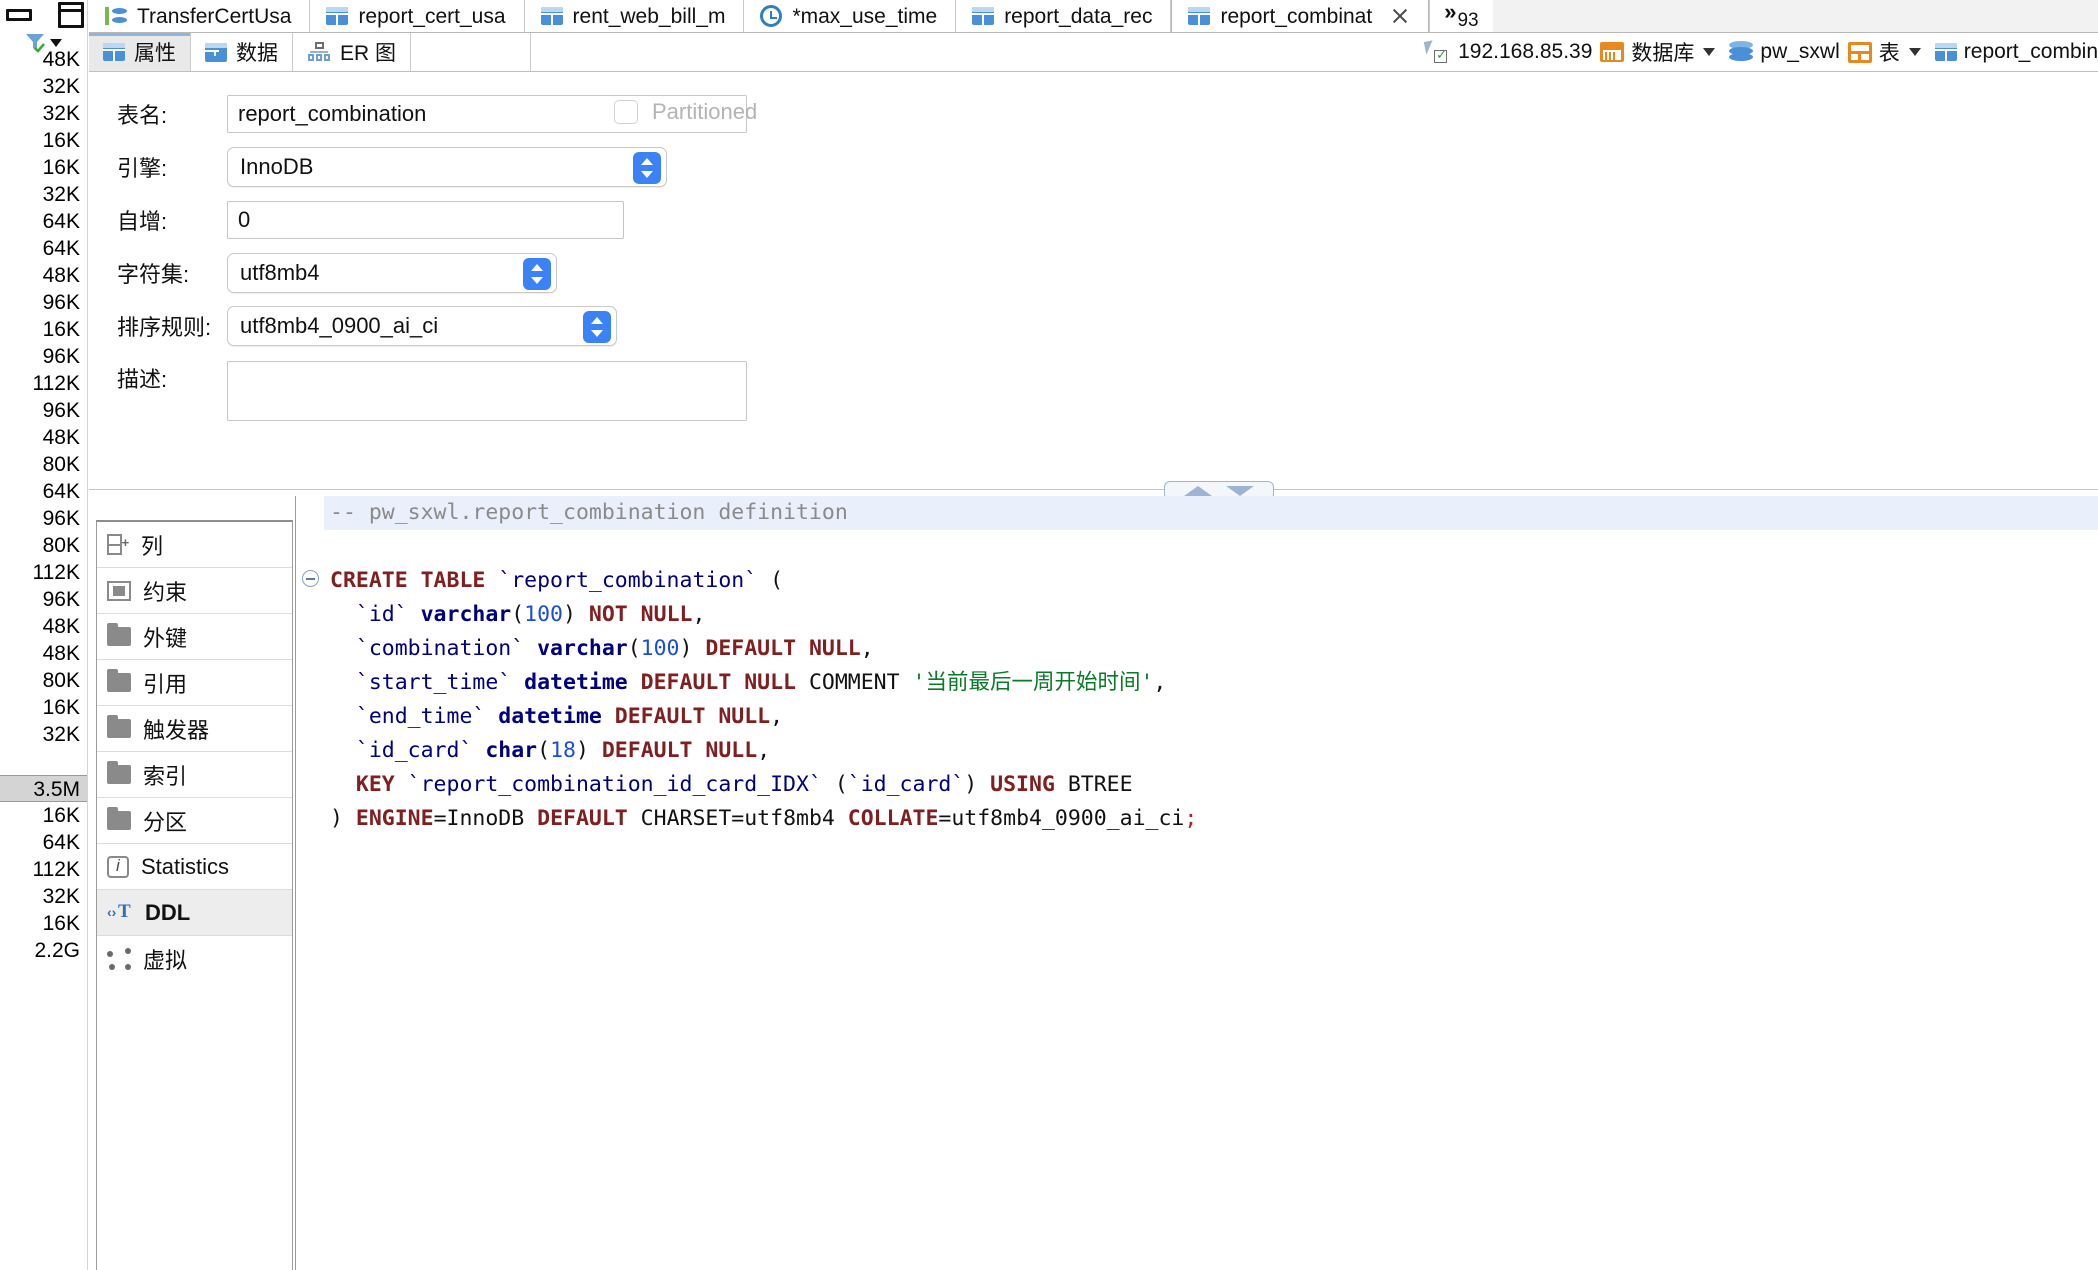 This screenshot has width=2098, height=1270. Describe the element at coordinates (194, 683) in the screenshot. I see `nav-item-3: 引用` at that location.